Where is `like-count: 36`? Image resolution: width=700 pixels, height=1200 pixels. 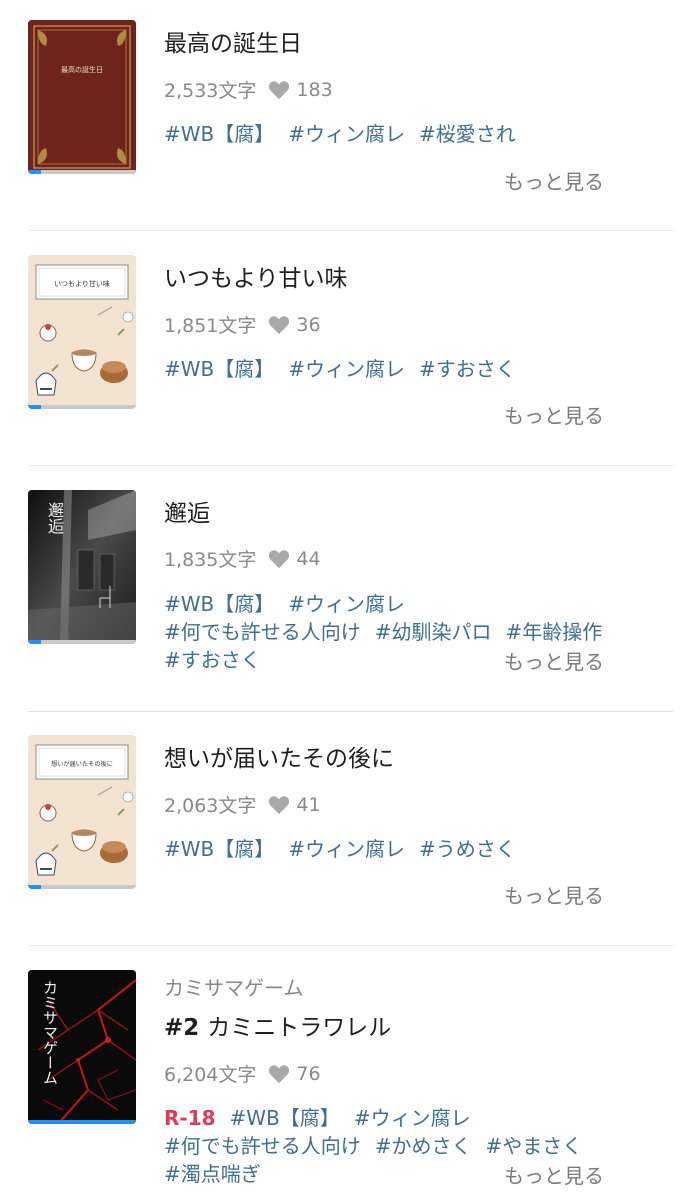
like-count: 36 is located at coordinates (308, 324).